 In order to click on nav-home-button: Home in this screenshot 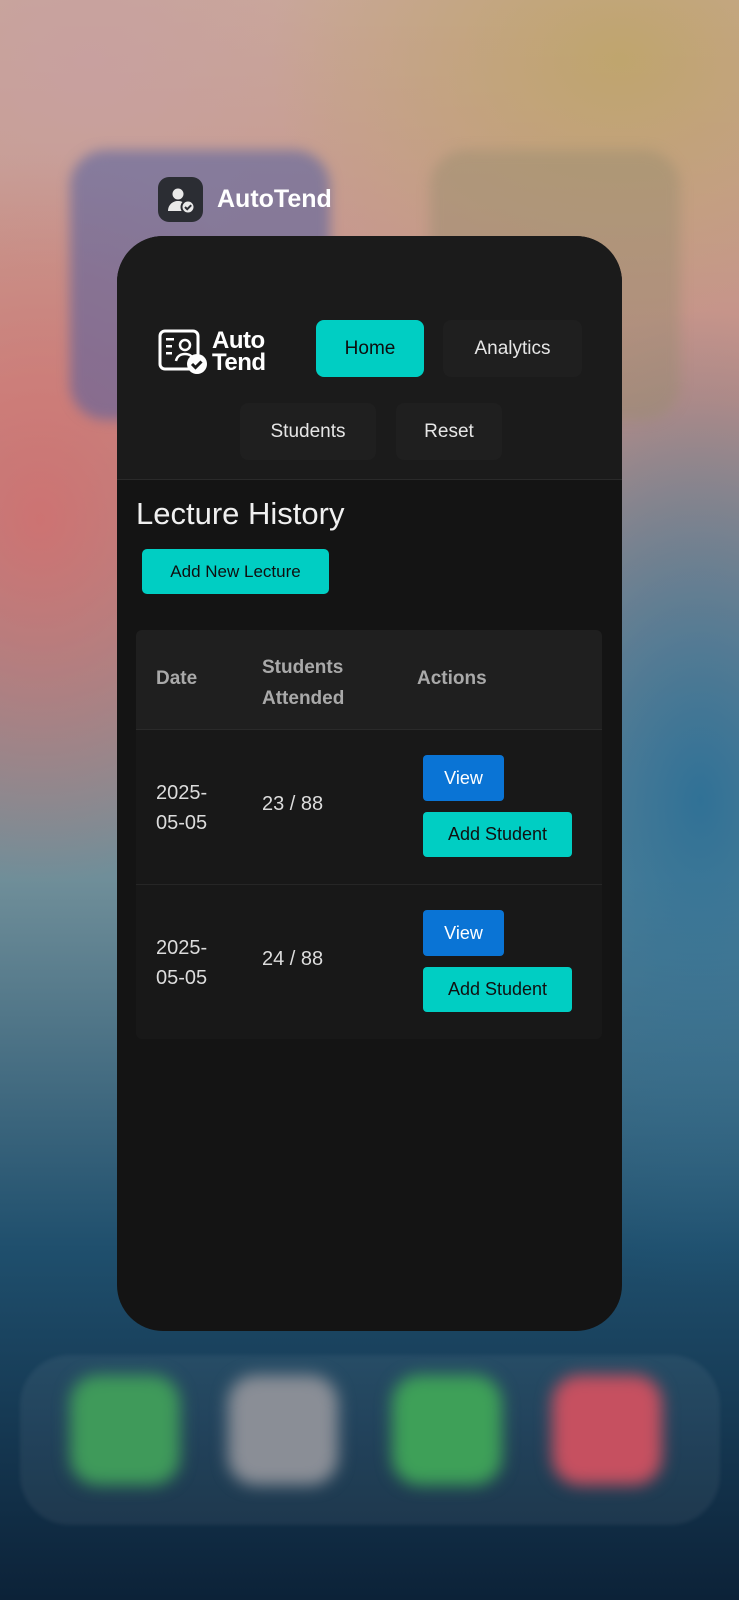, I will do `click(370, 348)`.